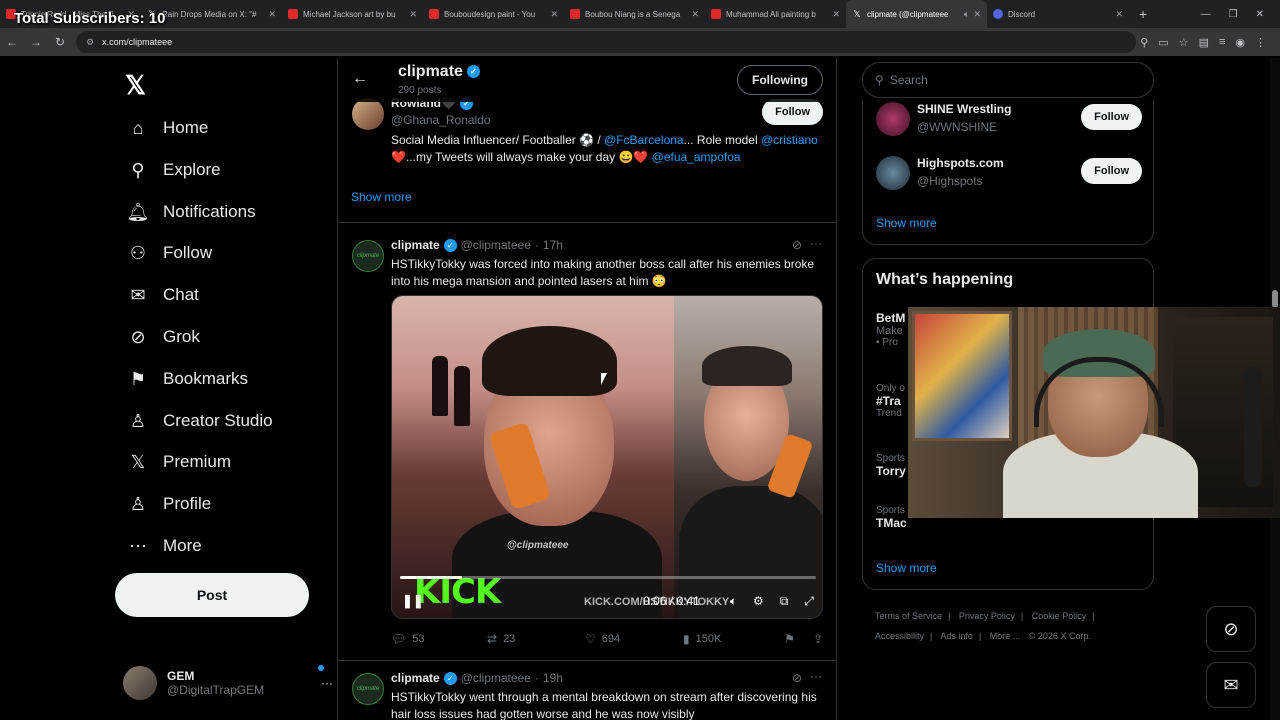  Describe the element at coordinates (725, 639) in the screenshot. I see `views-button: ▮ 150K` at that location.